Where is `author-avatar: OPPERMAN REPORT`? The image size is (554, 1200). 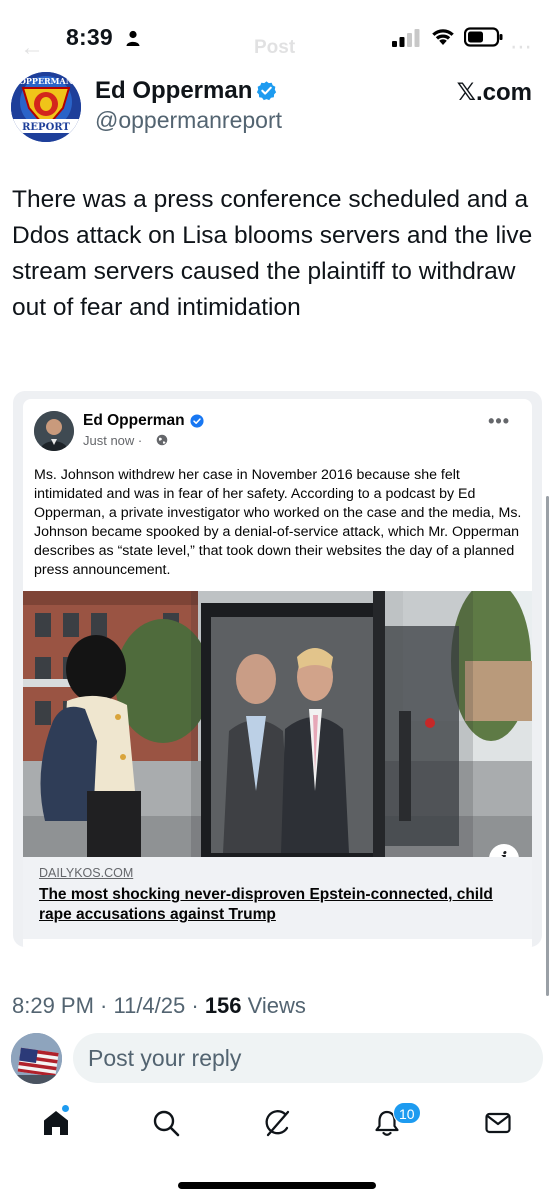
author-avatar: OPPERMAN REPORT is located at coordinates (46, 107).